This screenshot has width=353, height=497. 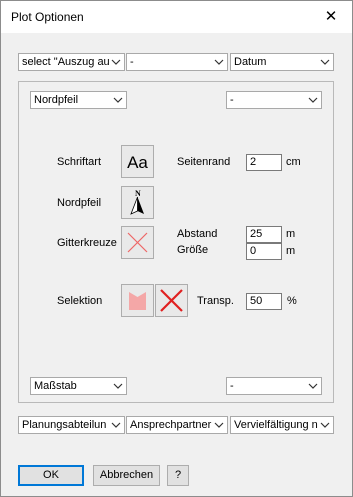 I want to click on font-label: Schriftart, so click(x=79, y=162).